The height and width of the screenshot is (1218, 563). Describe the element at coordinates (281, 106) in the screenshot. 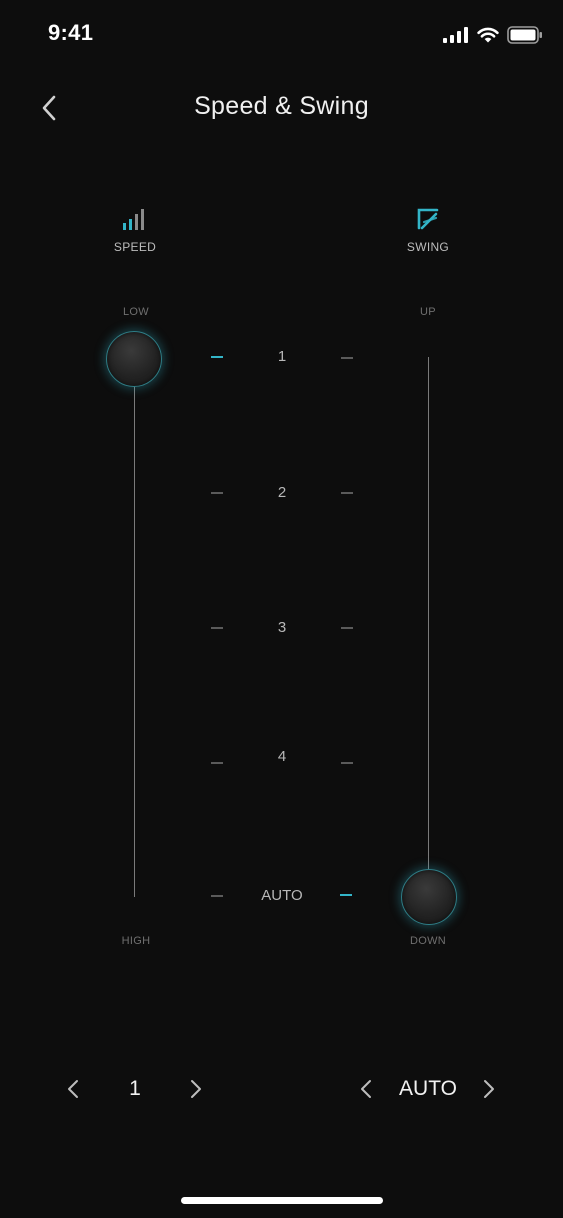

I see `page-title: Speed & Swing` at that location.